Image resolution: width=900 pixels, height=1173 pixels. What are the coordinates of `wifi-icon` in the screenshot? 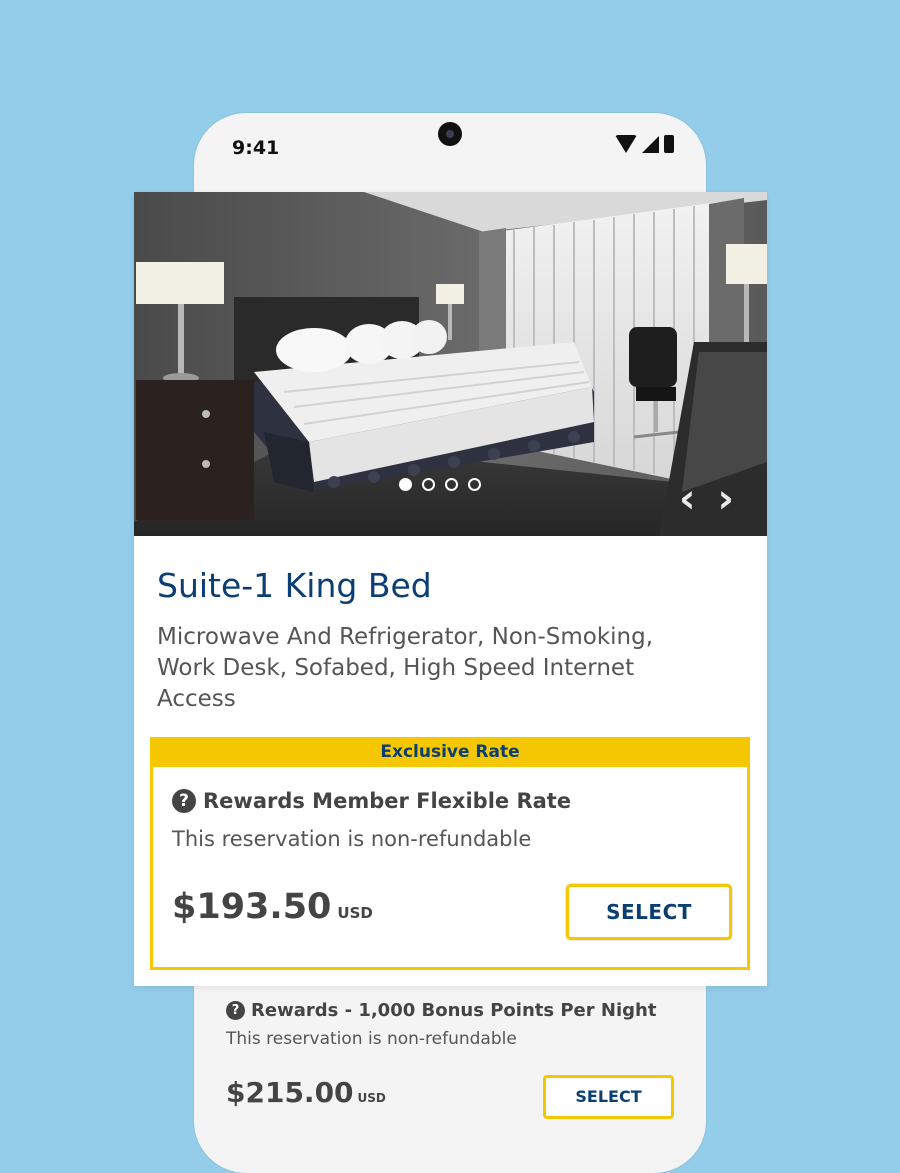 It's located at (626, 144).